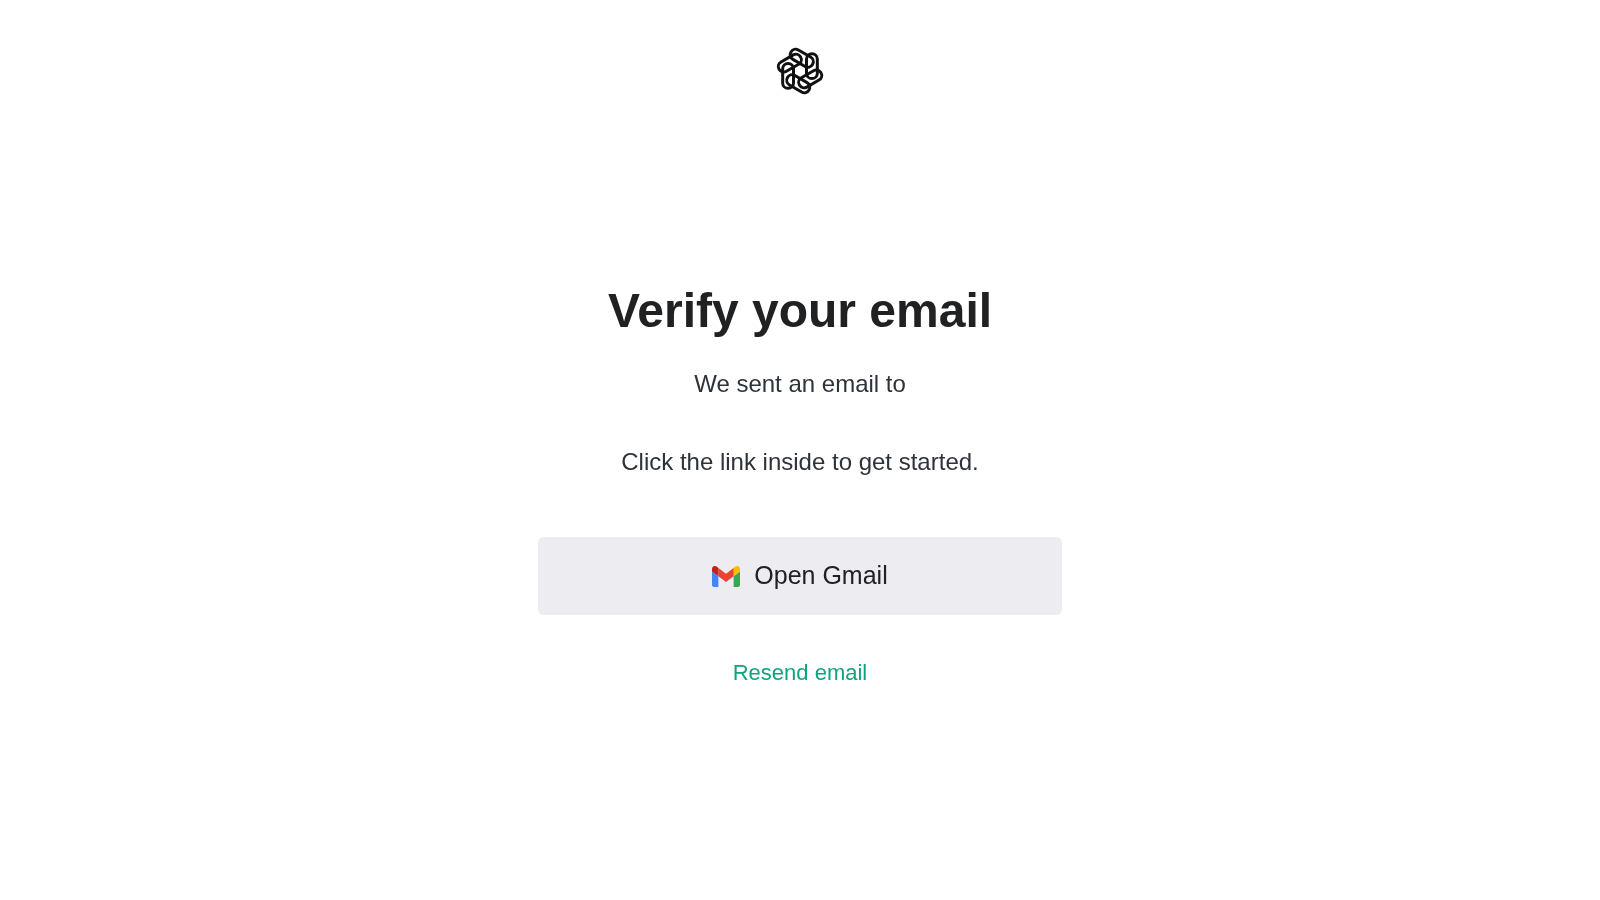 Image resolution: width=1600 pixels, height=900 pixels. I want to click on envelope-m-icon, so click(726, 576).